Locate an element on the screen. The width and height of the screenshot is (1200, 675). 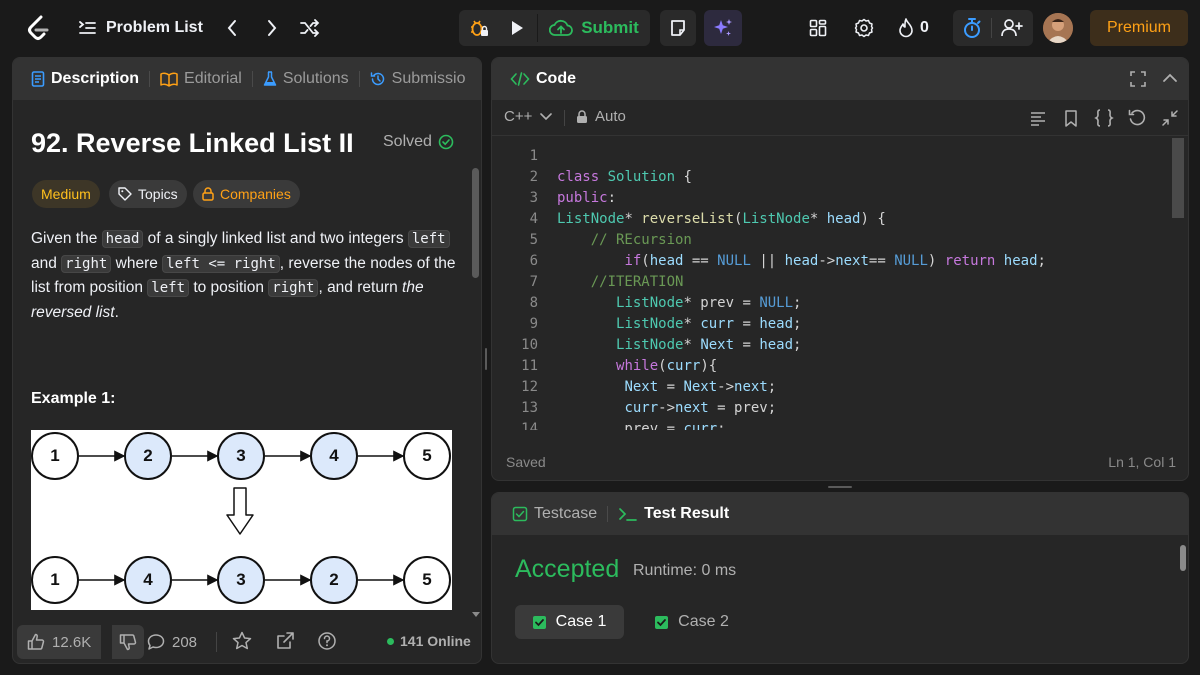
random-problem-button is located at coordinates (310, 28).